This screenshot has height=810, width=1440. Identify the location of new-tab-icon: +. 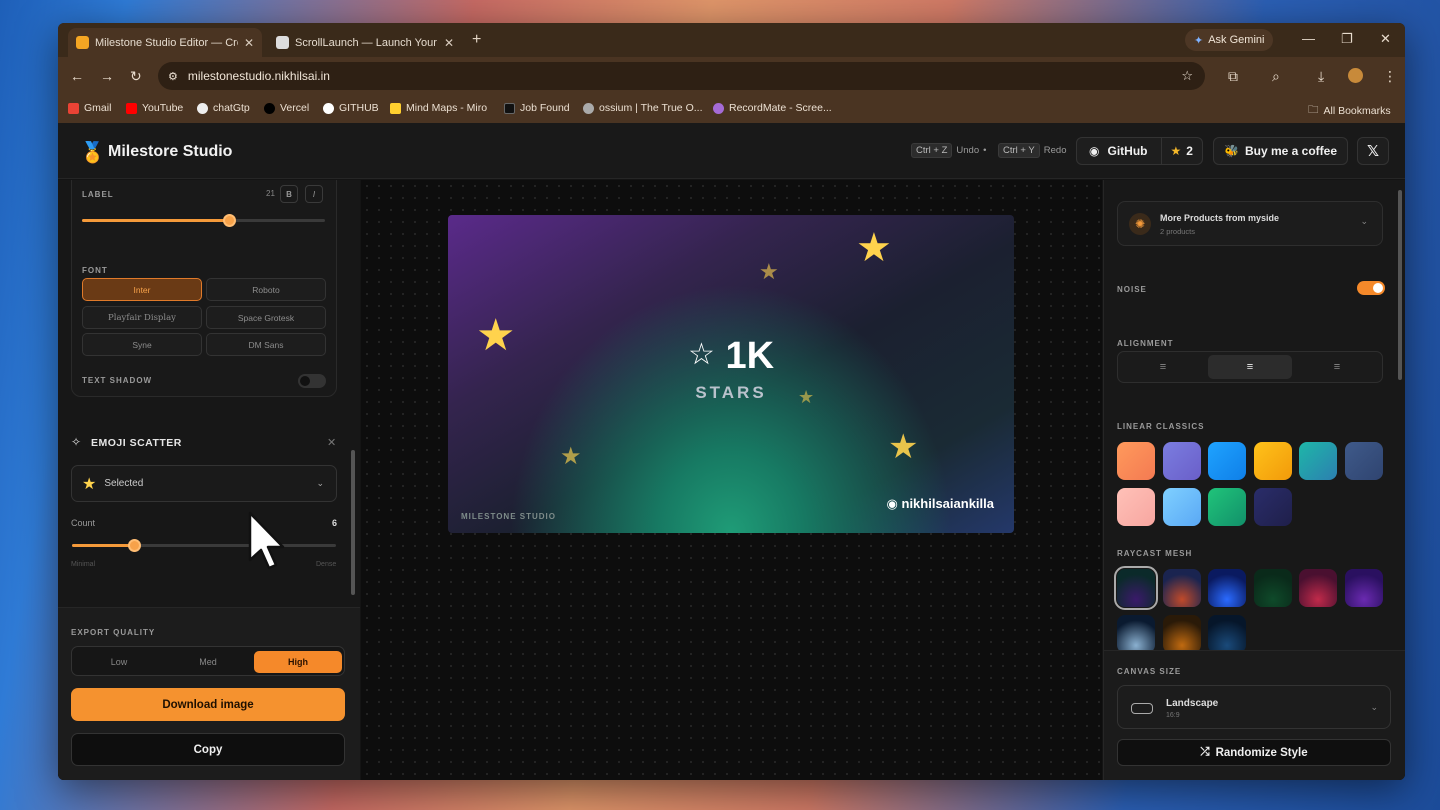
(476, 40).